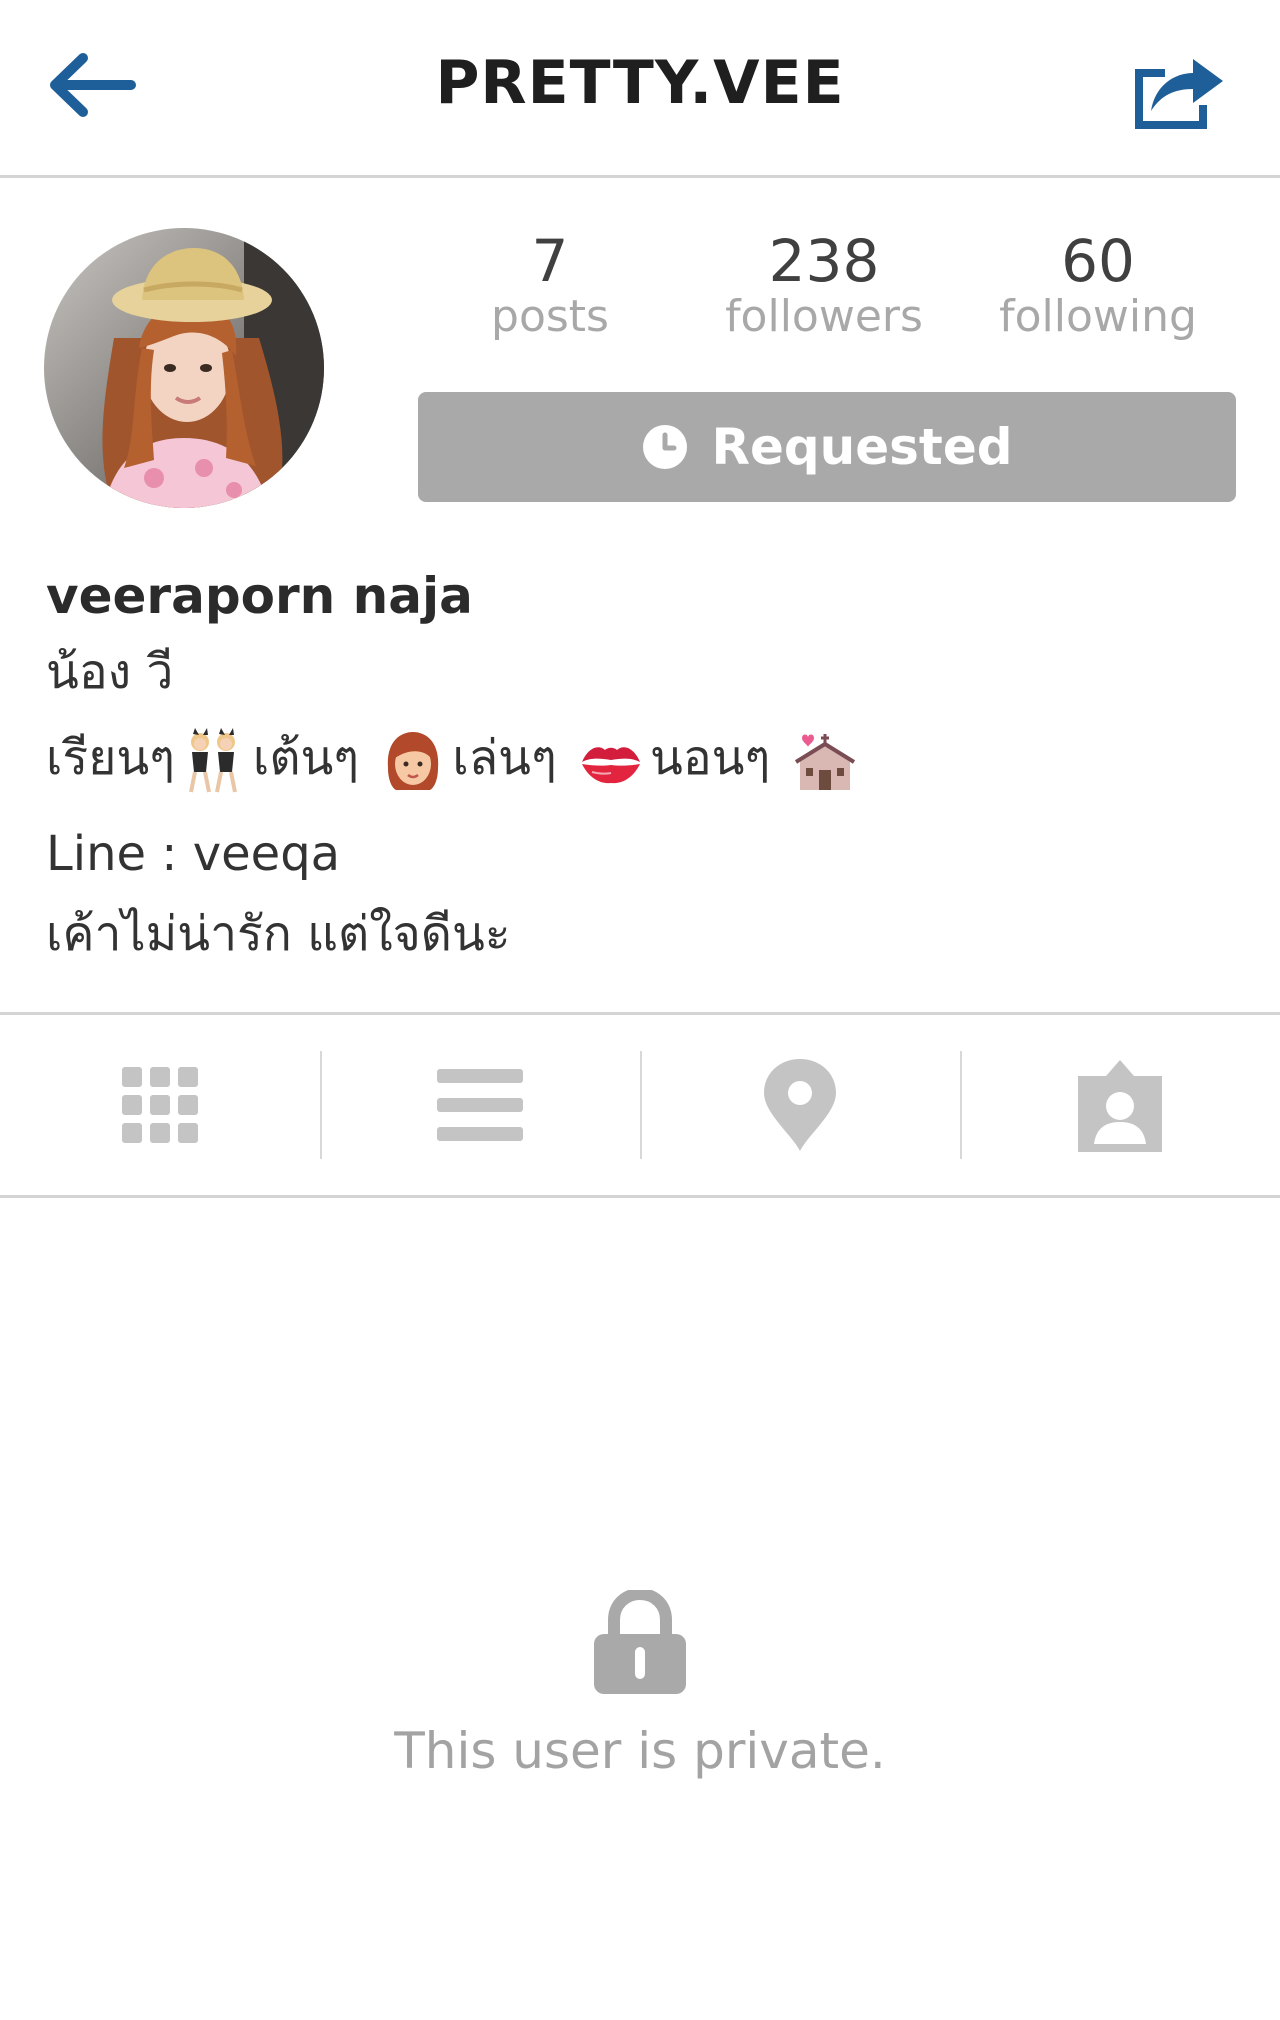 The height and width of the screenshot is (2020, 1280). I want to click on list-icon, so click(480, 1105).